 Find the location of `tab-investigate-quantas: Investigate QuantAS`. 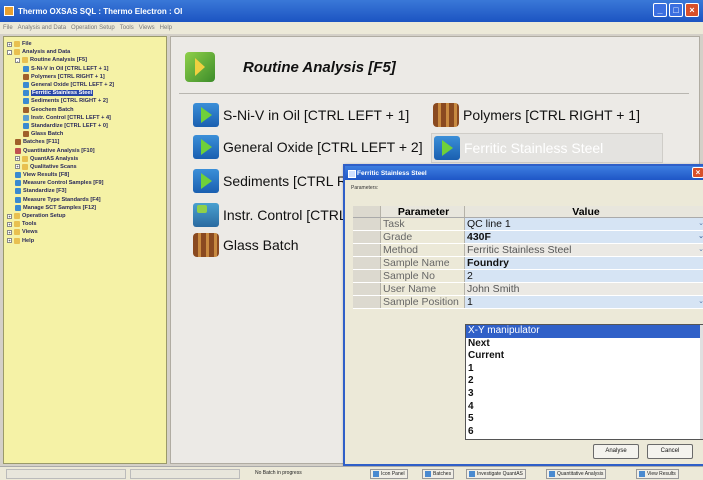

tab-investigate-quantas: Investigate QuantAS is located at coordinates (496, 474).